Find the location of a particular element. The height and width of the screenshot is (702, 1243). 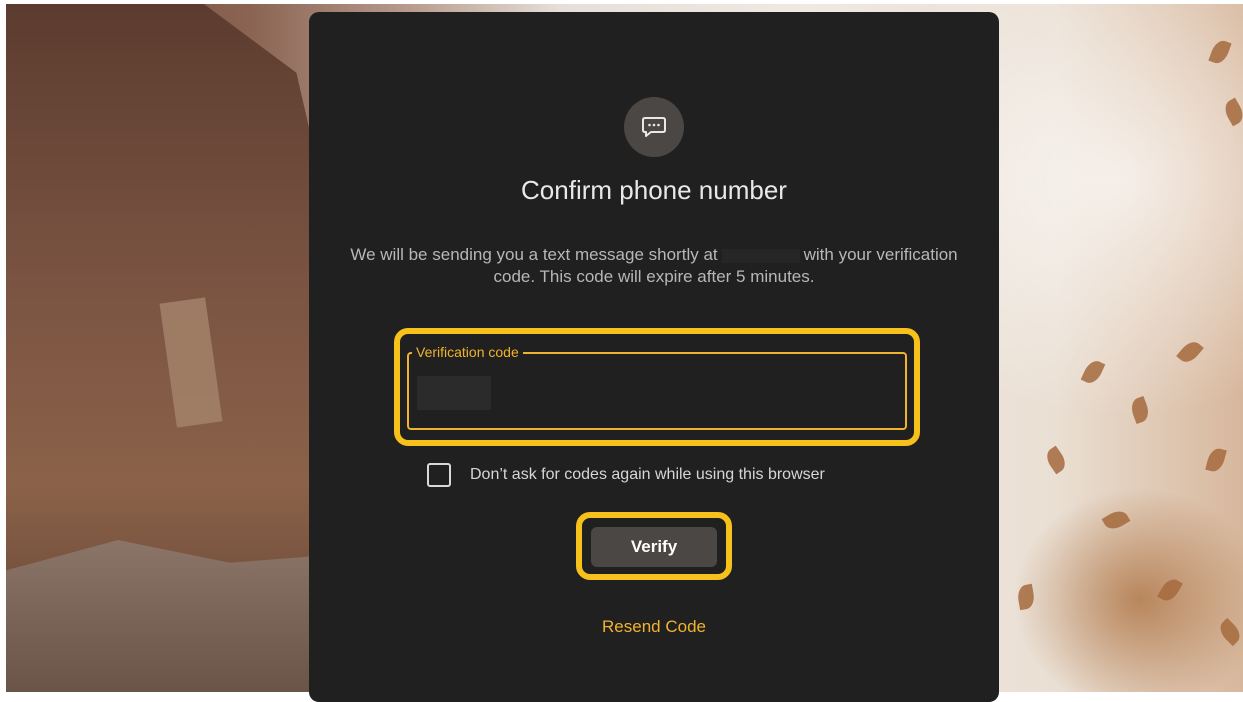

dialog-title: Confirm phone number is located at coordinates (654, 190).